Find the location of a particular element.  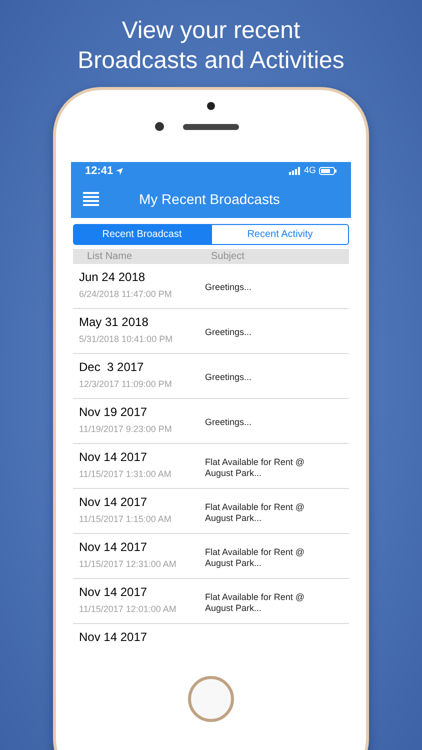

menu-icon is located at coordinates (91, 199).